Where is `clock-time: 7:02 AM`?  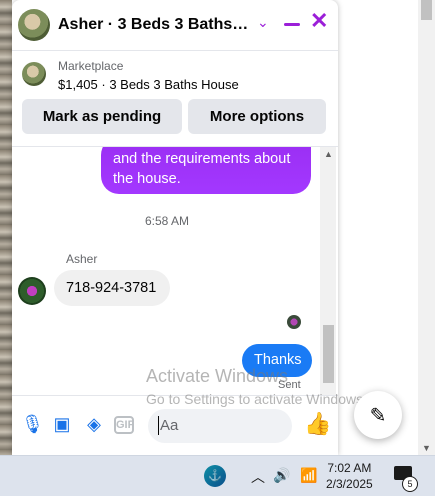 clock-time: 7:02 AM is located at coordinates (349, 468).